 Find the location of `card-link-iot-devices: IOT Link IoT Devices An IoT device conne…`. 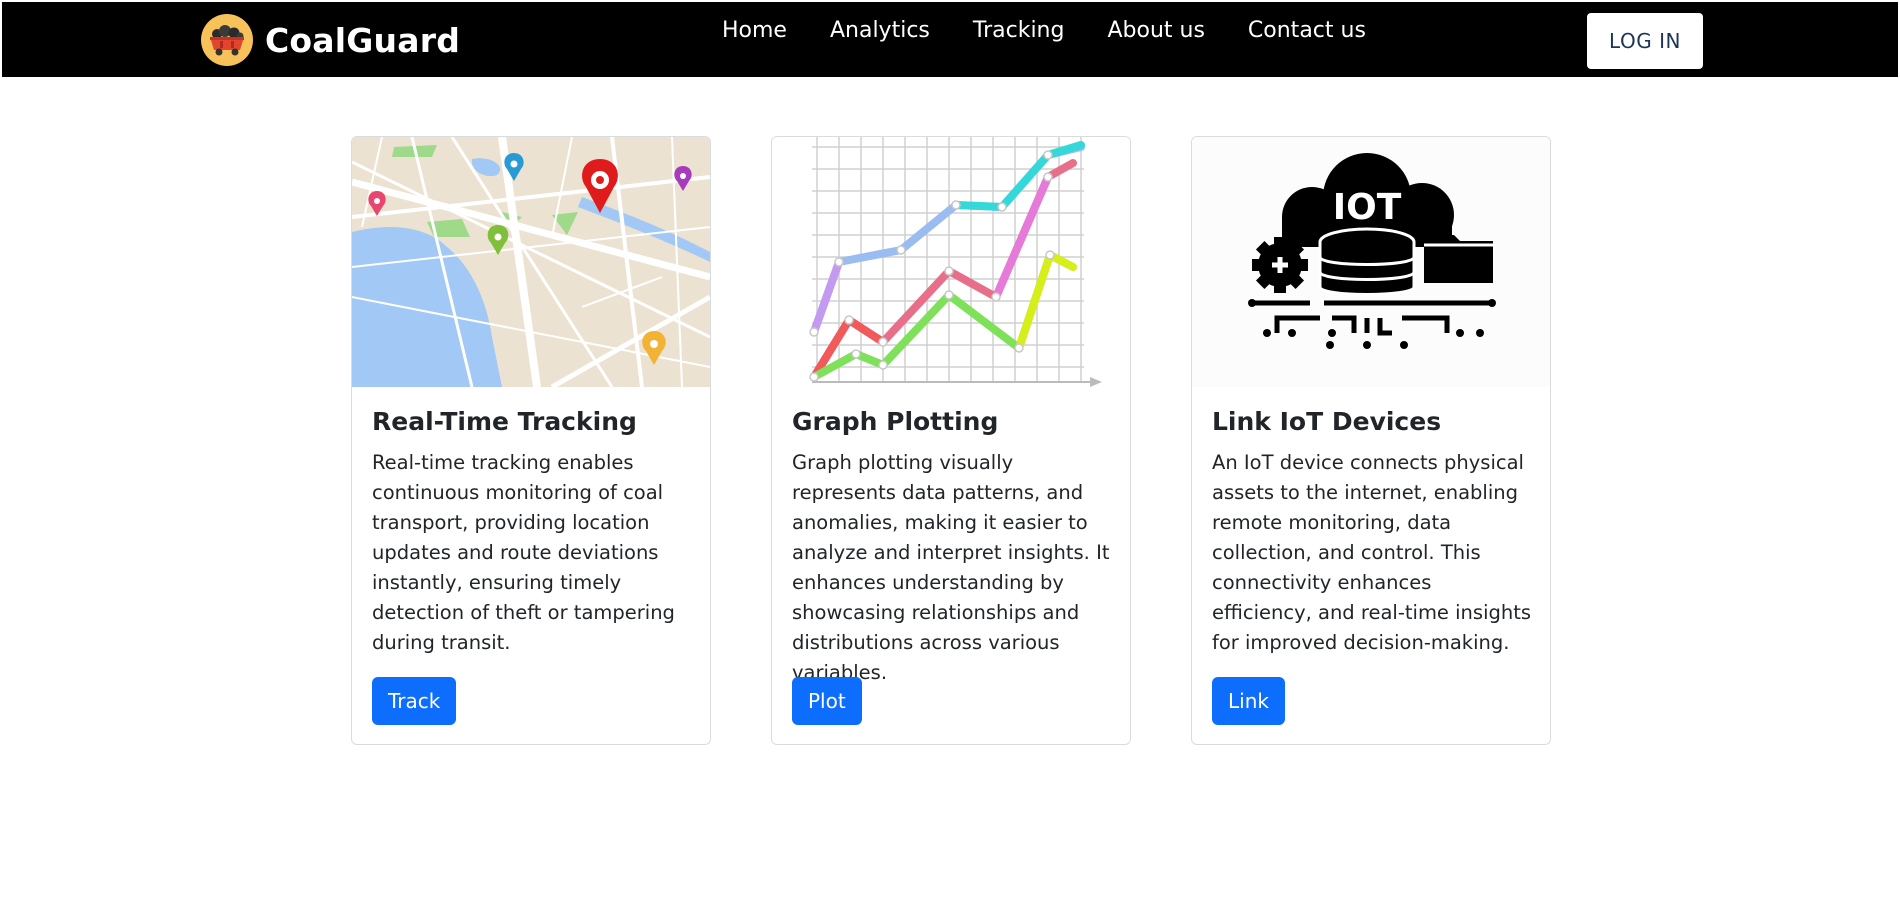

card-link-iot-devices: IOT Link IoT Devices An IoT device conne… is located at coordinates (1371, 440).